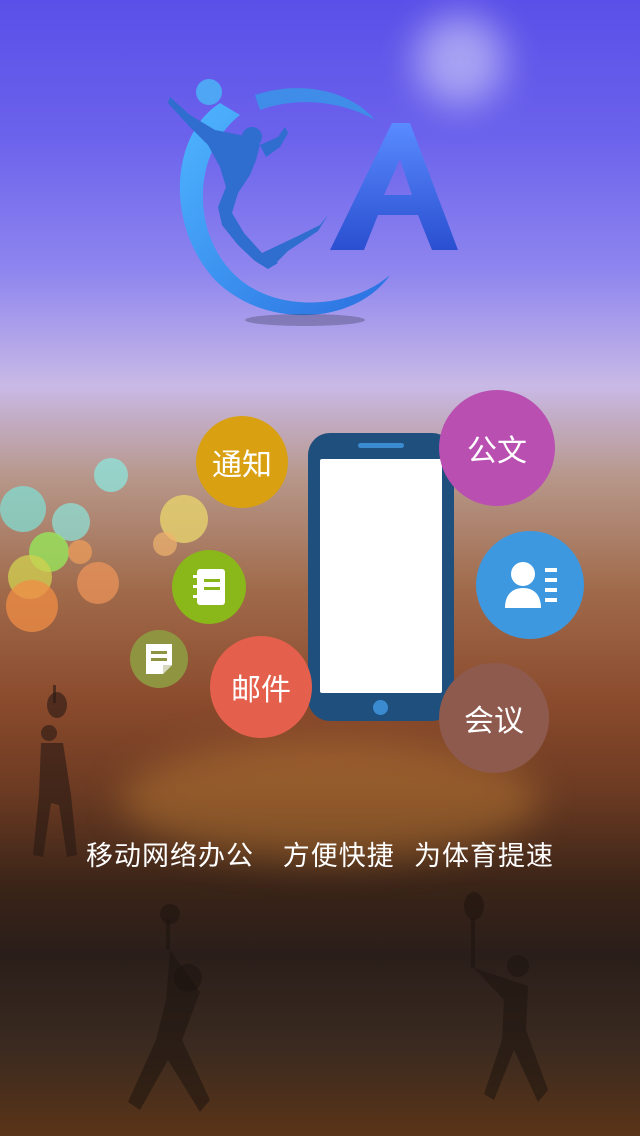 The height and width of the screenshot is (1136, 640). I want to click on app-logo, so click(313, 202).